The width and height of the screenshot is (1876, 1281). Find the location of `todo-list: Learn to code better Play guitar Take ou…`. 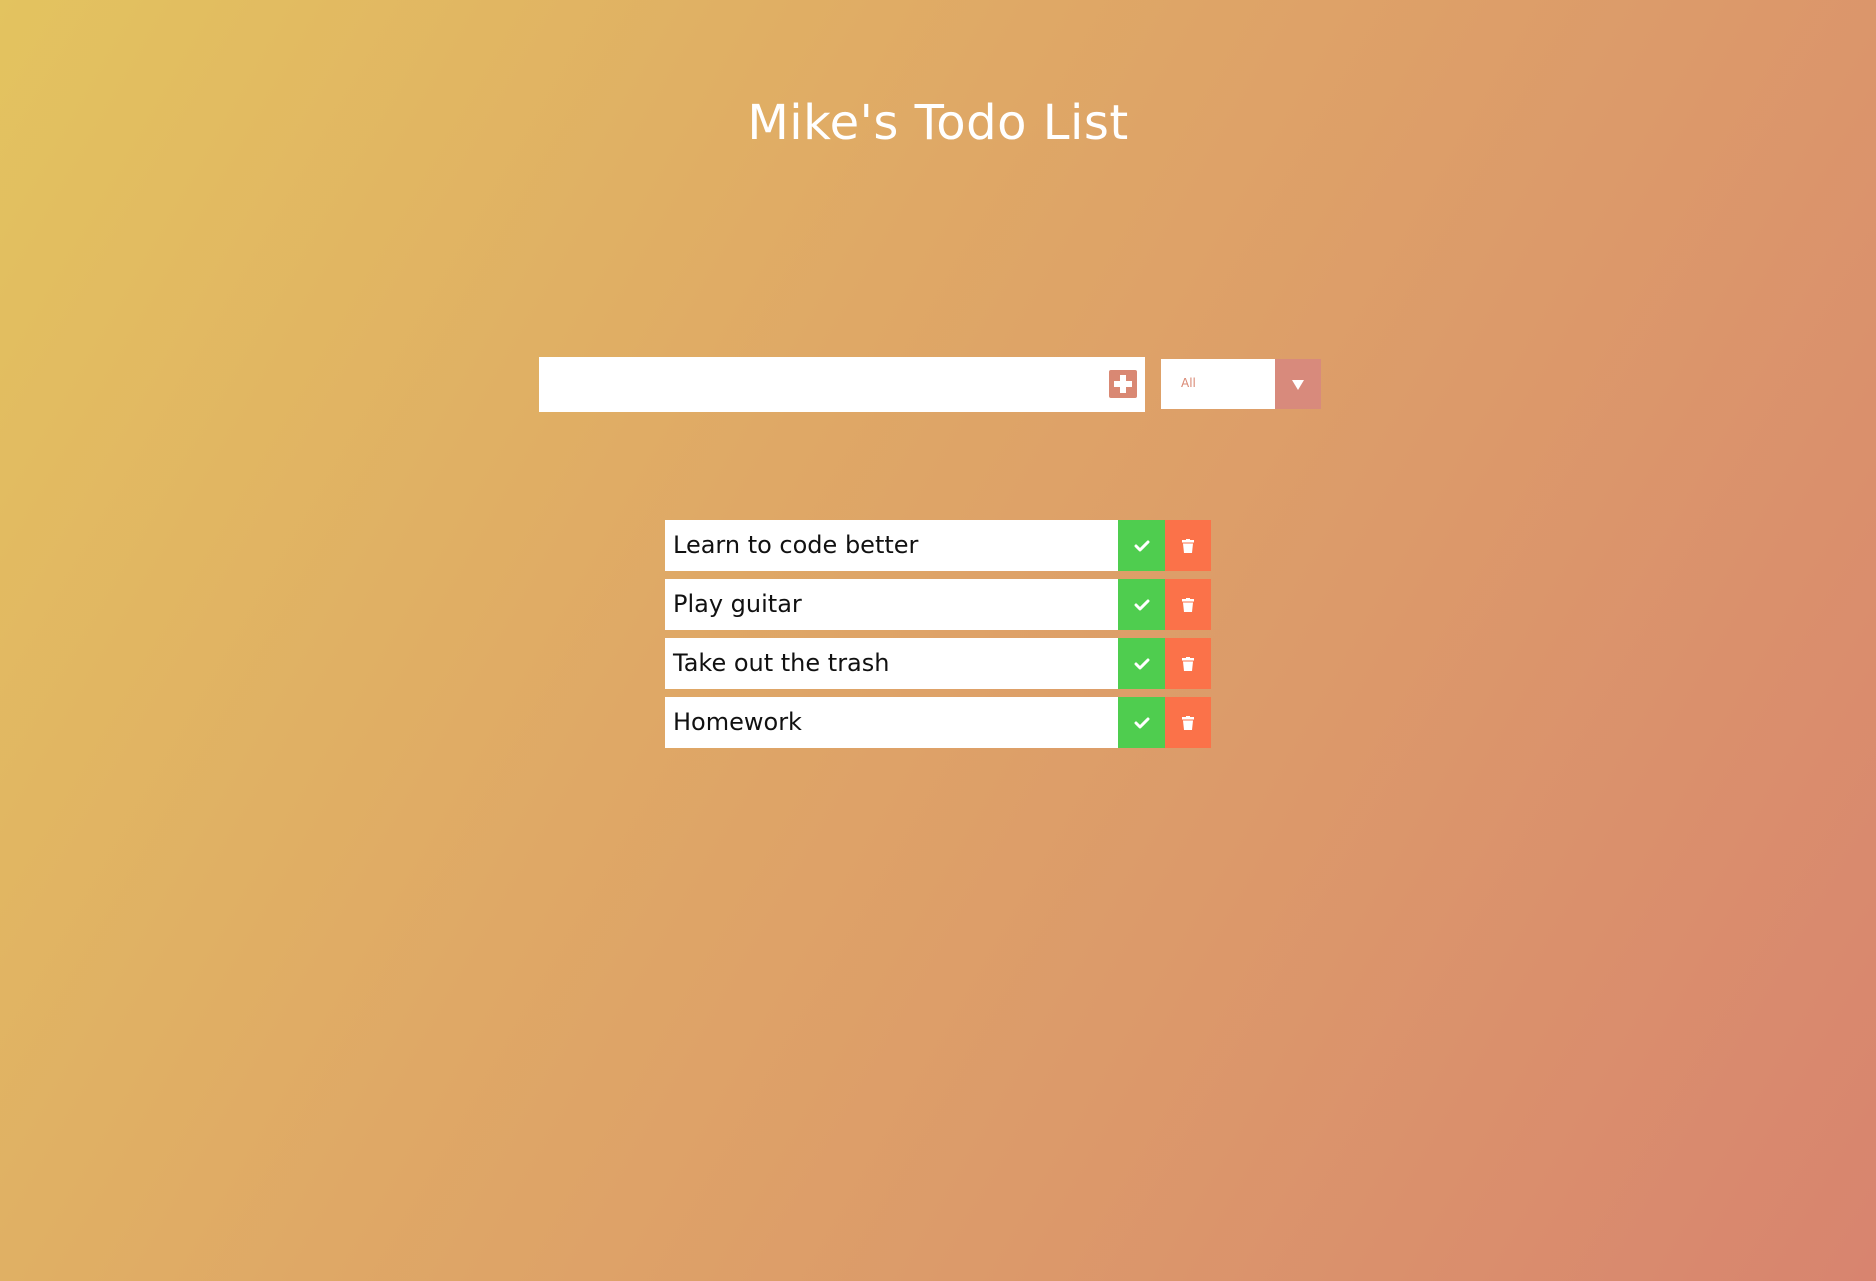

todo-list: Learn to code better Play guitar Take ou… is located at coordinates (938, 638).